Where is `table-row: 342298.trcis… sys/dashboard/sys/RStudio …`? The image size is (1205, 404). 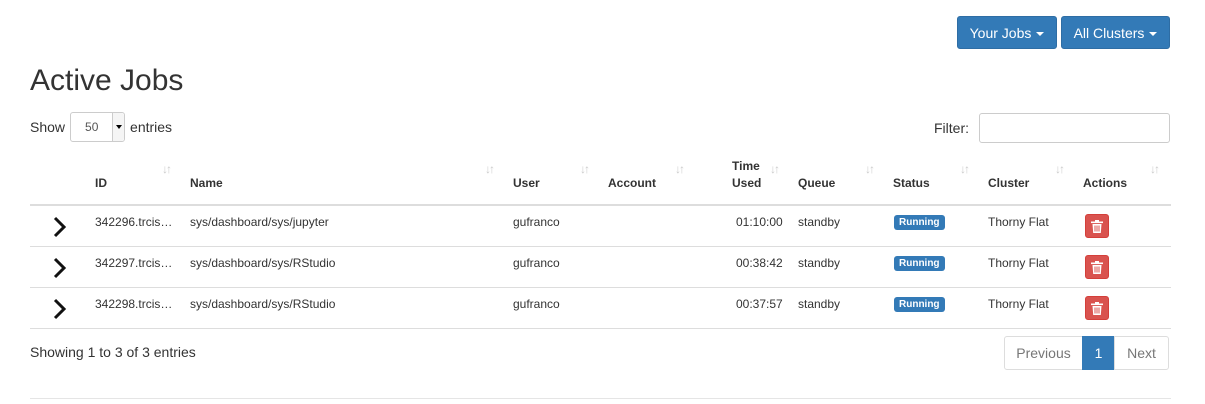 table-row: 342298.trcis… sys/dashboard/sys/RStudio … is located at coordinates (600, 308).